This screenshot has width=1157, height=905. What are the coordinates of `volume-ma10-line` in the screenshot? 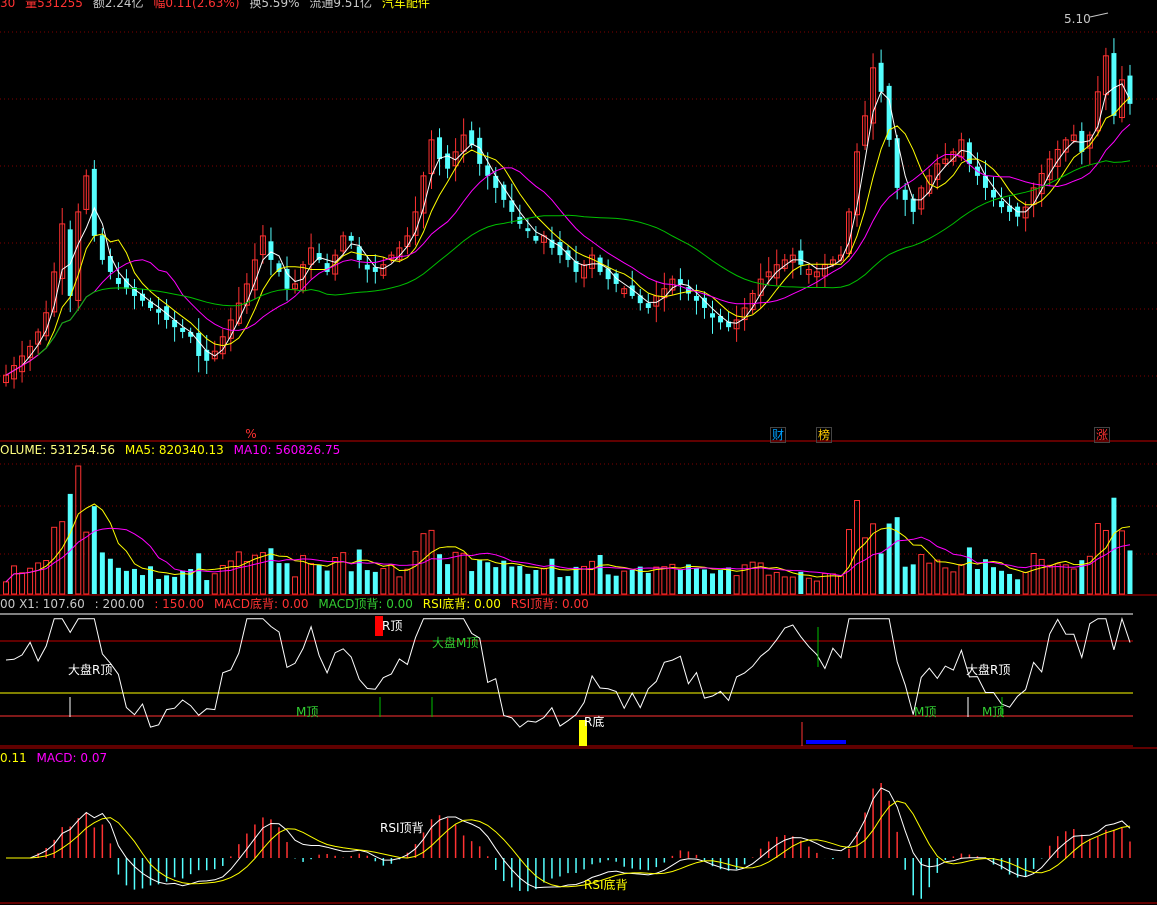 It's located at (568, 555).